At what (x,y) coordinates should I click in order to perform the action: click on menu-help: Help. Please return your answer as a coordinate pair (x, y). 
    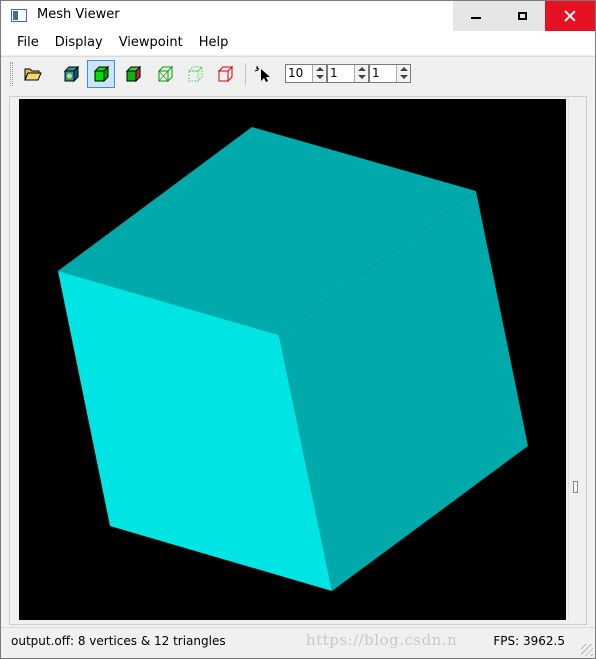
    Looking at the image, I should click on (214, 43).